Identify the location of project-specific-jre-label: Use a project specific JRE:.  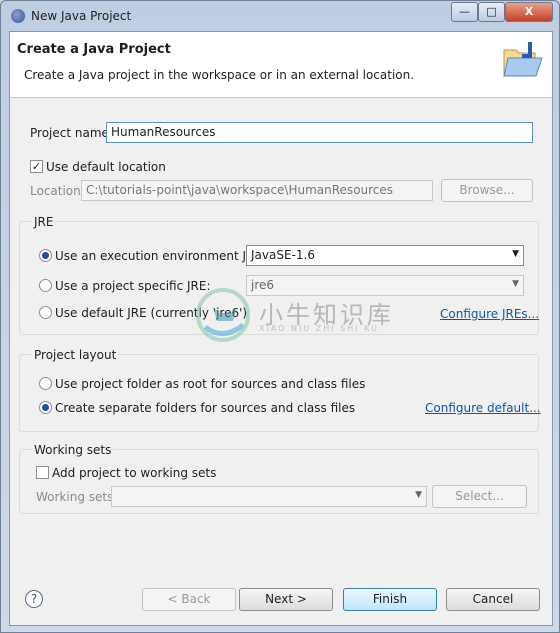
(133, 286).